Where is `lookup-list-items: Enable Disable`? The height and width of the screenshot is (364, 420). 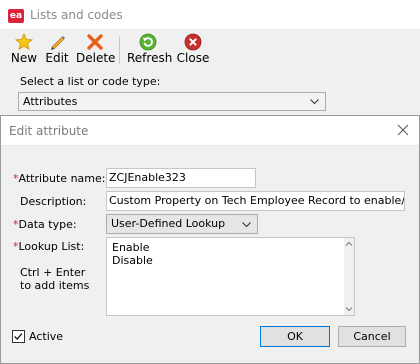 lookup-list-items: Enable Disable is located at coordinates (132, 254).